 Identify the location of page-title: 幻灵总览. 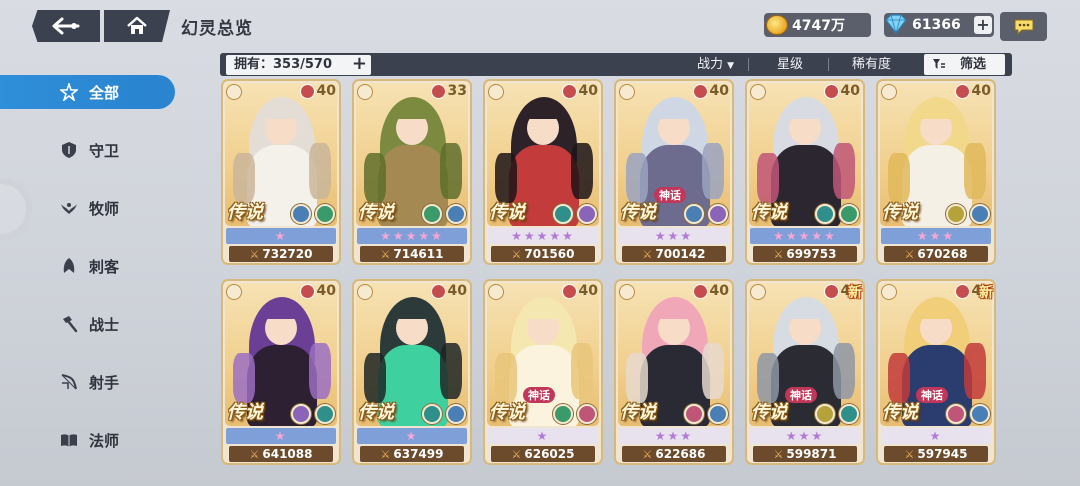
(217, 29).